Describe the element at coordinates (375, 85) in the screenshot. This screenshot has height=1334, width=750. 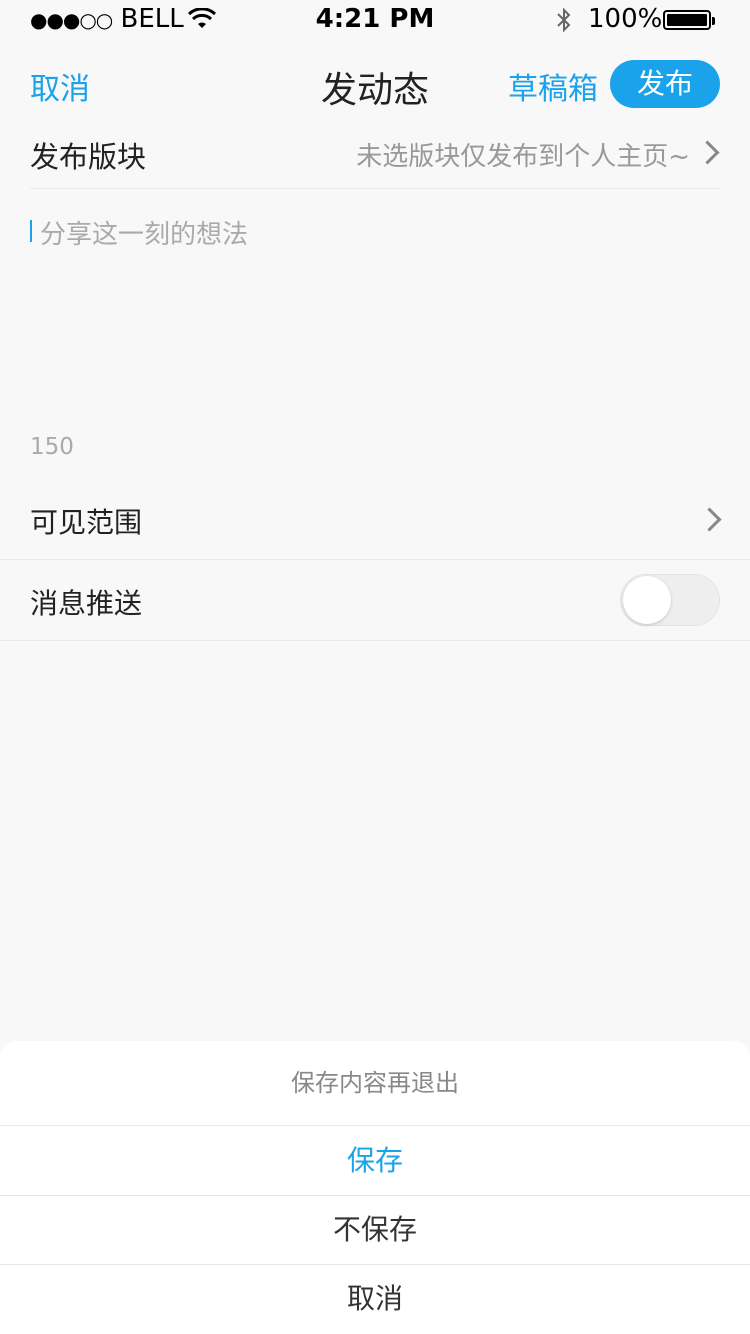
I see `navigation-bar: 取消 发动态 草稿箱 发布` at that location.